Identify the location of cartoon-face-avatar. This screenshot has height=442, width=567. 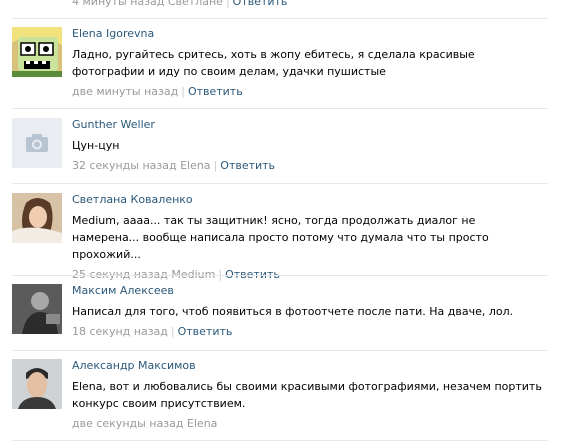
(37, 52).